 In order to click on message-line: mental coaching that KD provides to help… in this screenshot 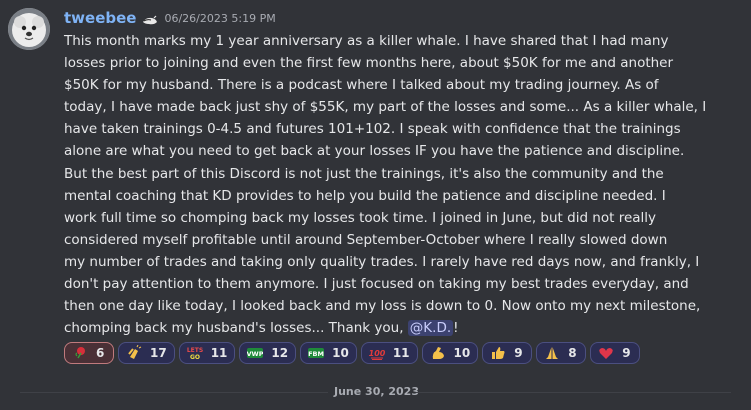, I will do `click(365, 195)`.